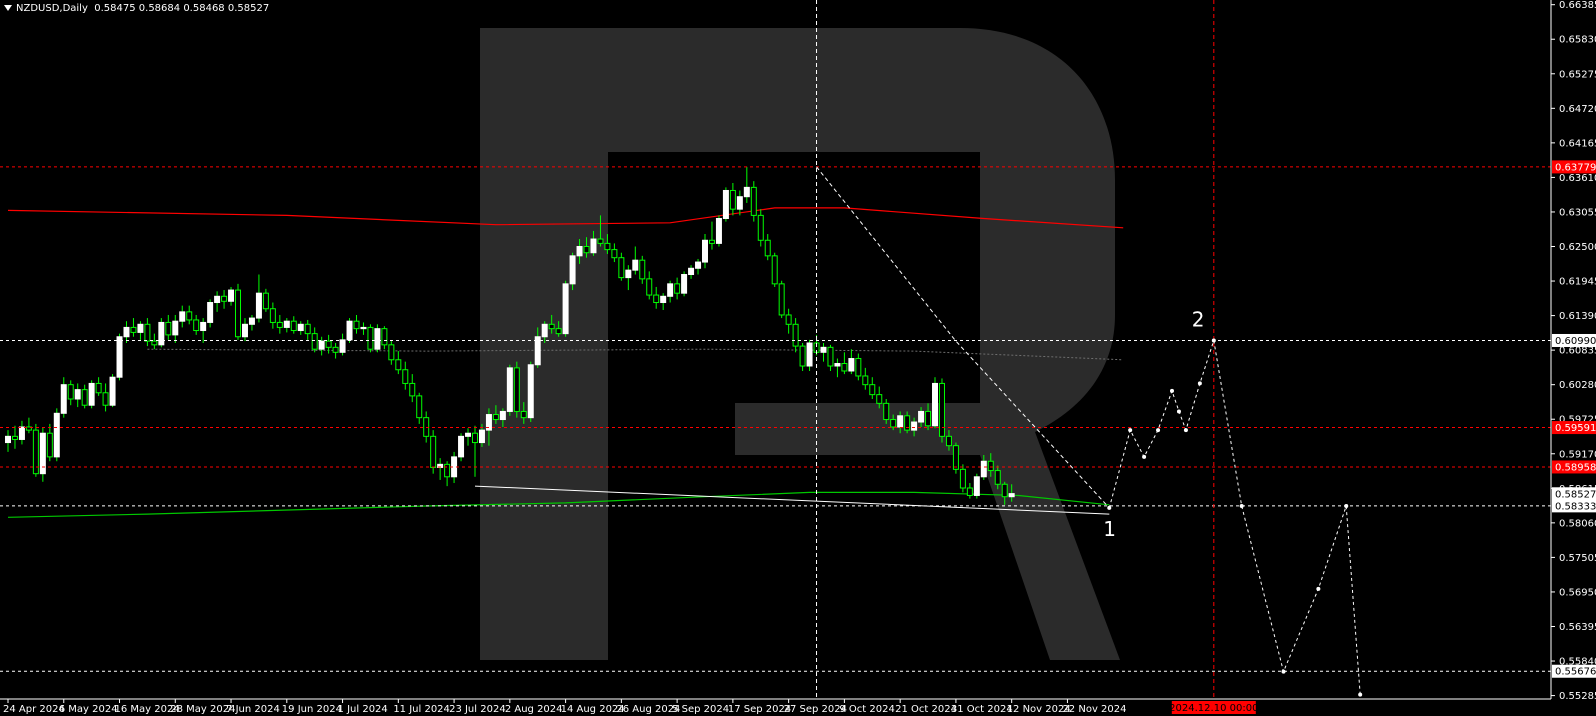  I want to click on date-badge-label: 2024.12.10 00:00, so click(1213, 708).